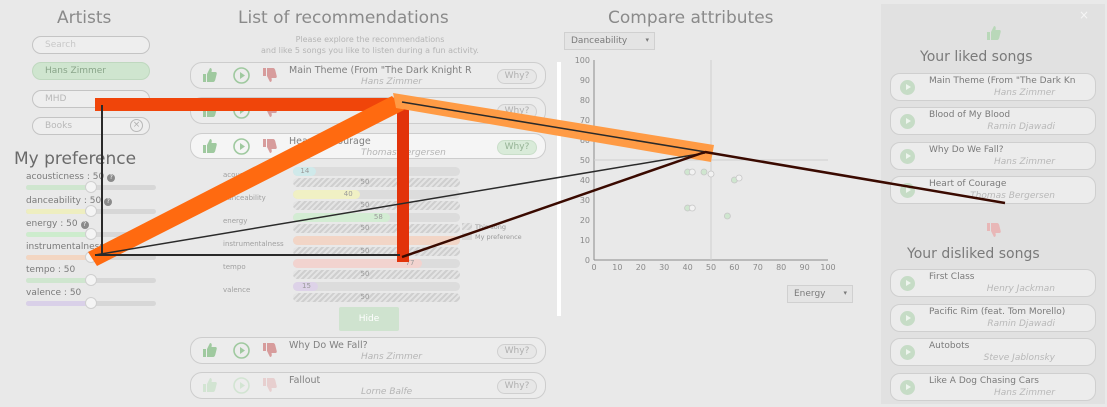 The width and height of the screenshot is (1107, 407). Describe the element at coordinates (734, 267) in the screenshot. I see `x-tick-label: 60` at that location.